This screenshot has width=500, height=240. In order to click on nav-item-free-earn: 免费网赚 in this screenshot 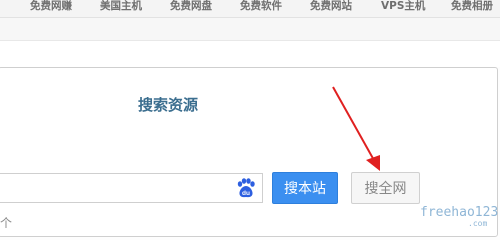, I will do `click(51, 6)`.